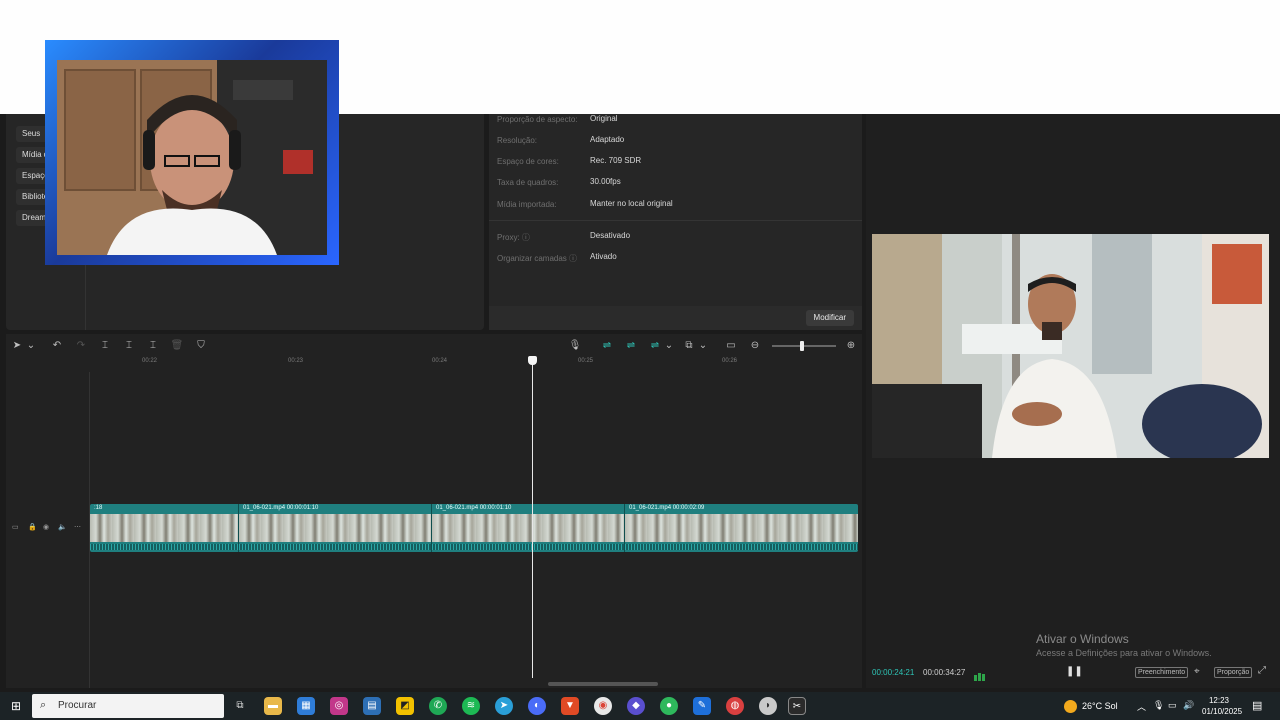 This screenshot has height=720, width=1280. I want to click on zoom-slider, so click(804, 346).